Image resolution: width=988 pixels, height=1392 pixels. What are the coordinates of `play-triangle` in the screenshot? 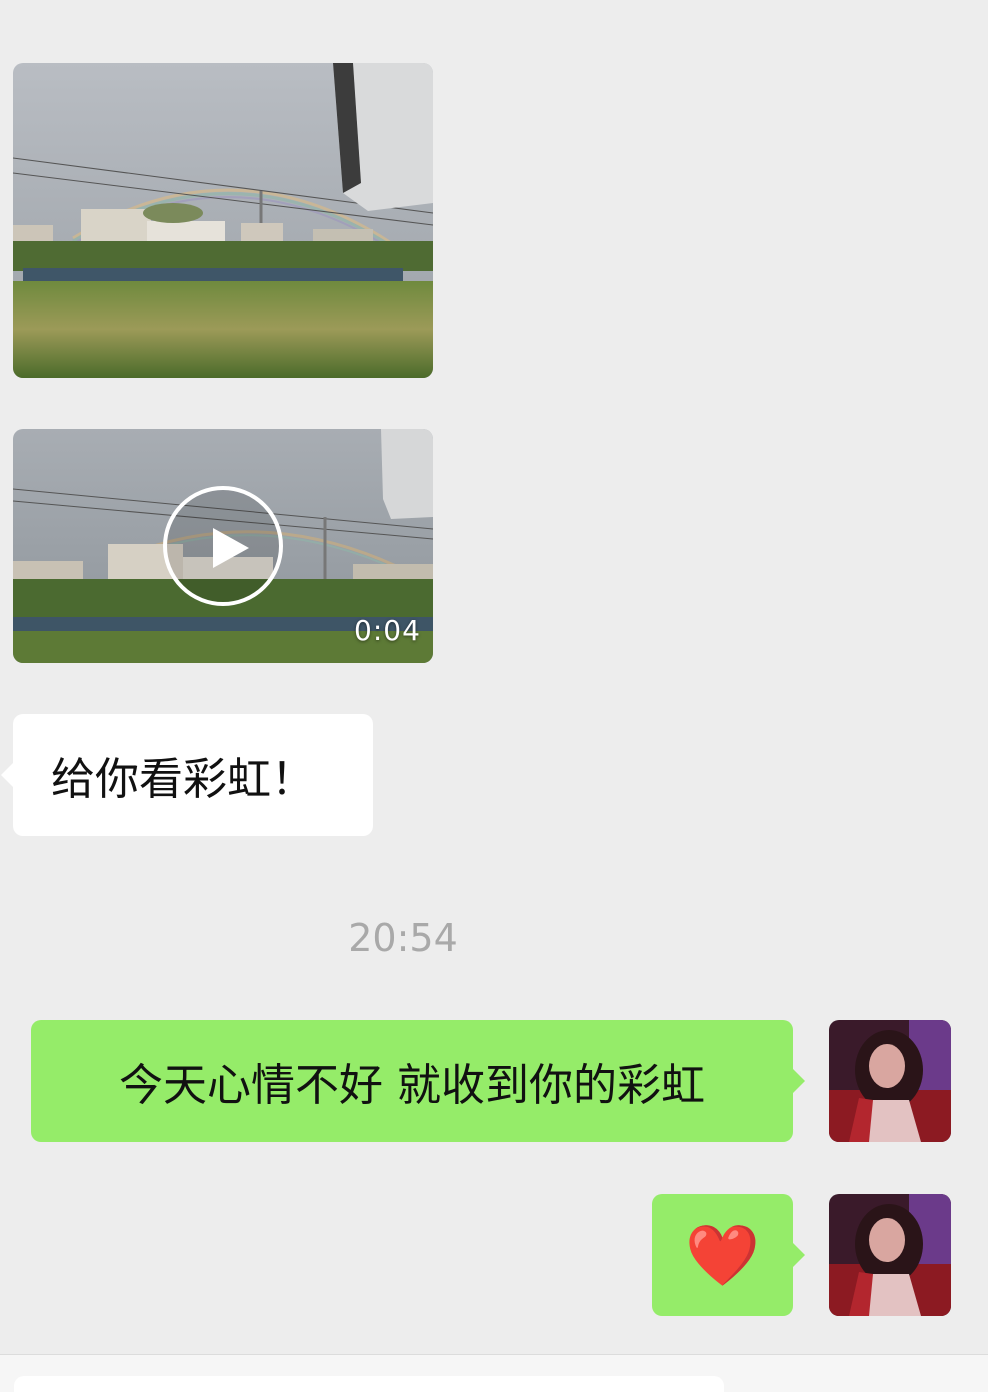 It's located at (231, 548).